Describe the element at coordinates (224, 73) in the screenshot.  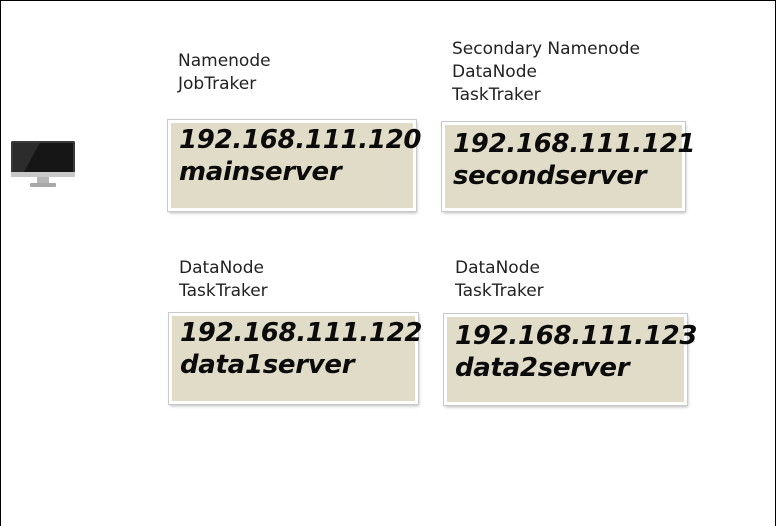
I see `roles-label-mainserver: Namenode JobTraker` at that location.